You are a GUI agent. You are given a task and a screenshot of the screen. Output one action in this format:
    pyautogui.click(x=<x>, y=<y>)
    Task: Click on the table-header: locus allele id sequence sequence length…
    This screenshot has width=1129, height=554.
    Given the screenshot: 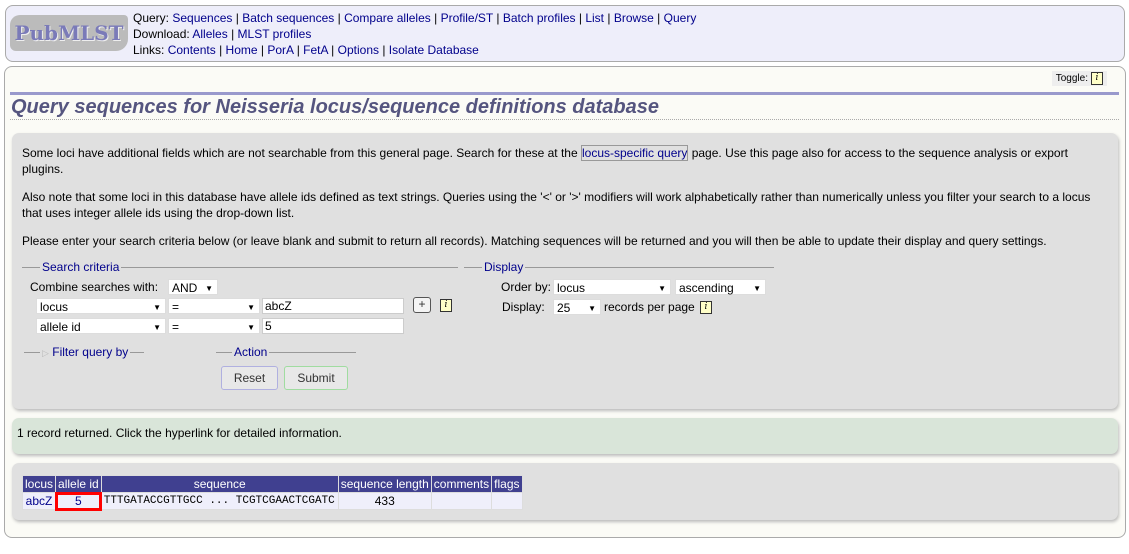 What is the action you would take?
    pyautogui.click(x=272, y=484)
    